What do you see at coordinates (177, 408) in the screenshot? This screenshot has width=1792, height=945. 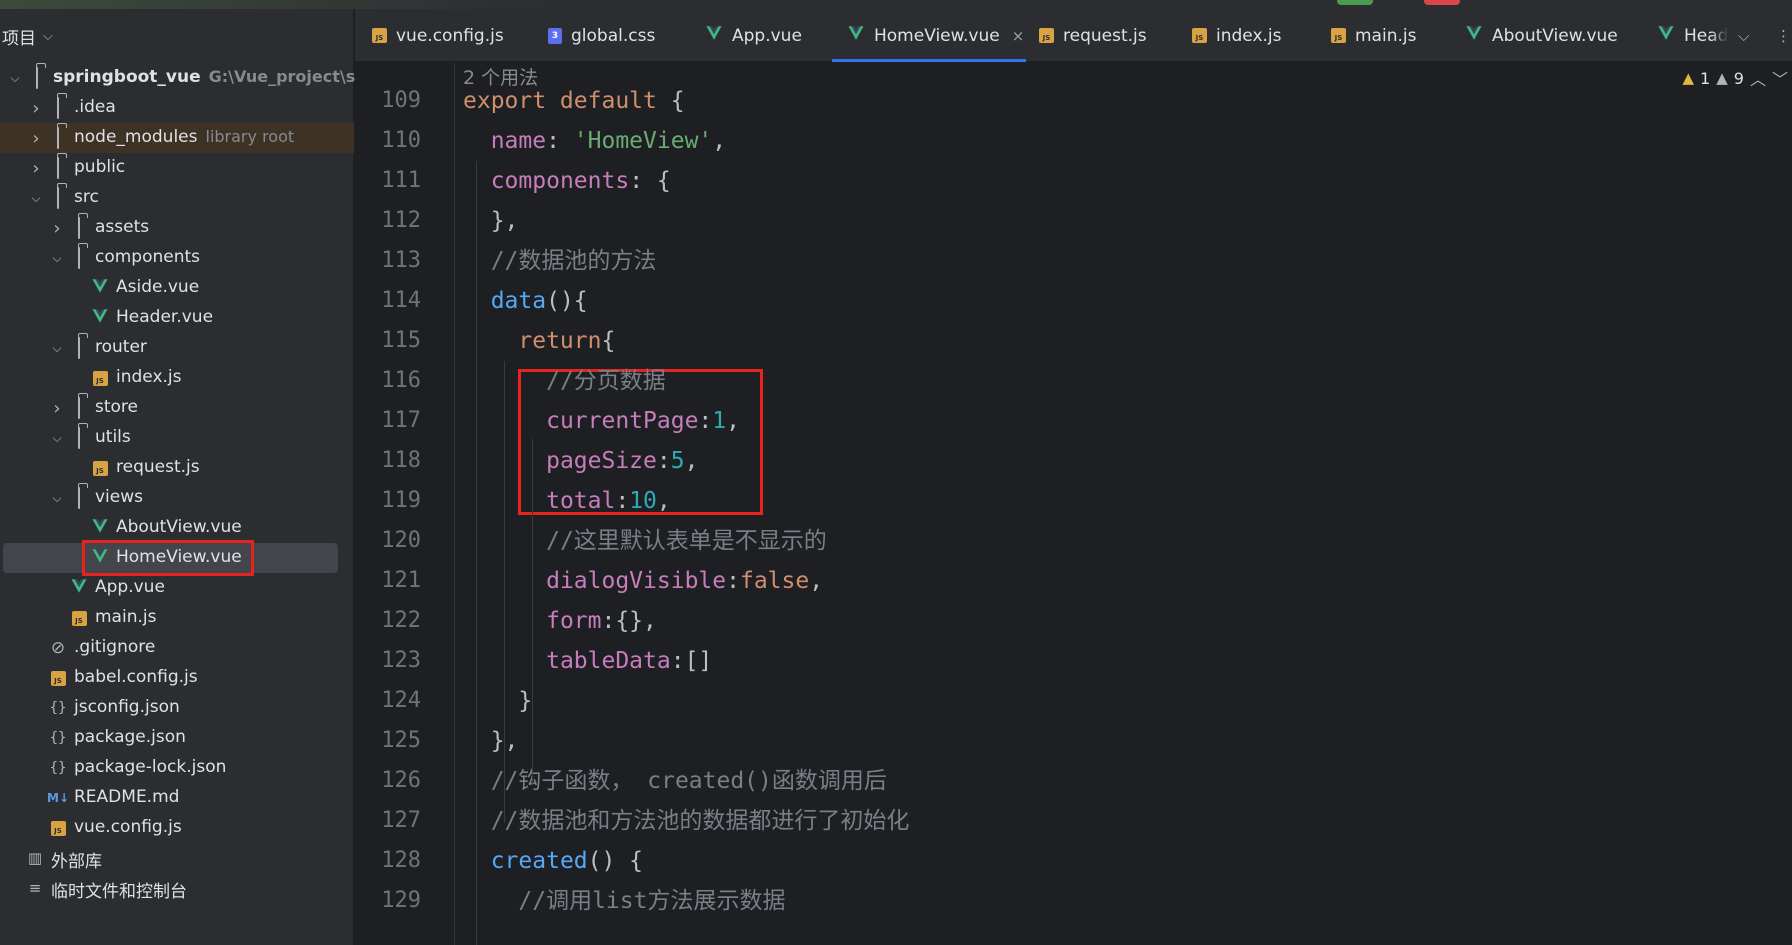 I see `tree-item: › store` at bounding box center [177, 408].